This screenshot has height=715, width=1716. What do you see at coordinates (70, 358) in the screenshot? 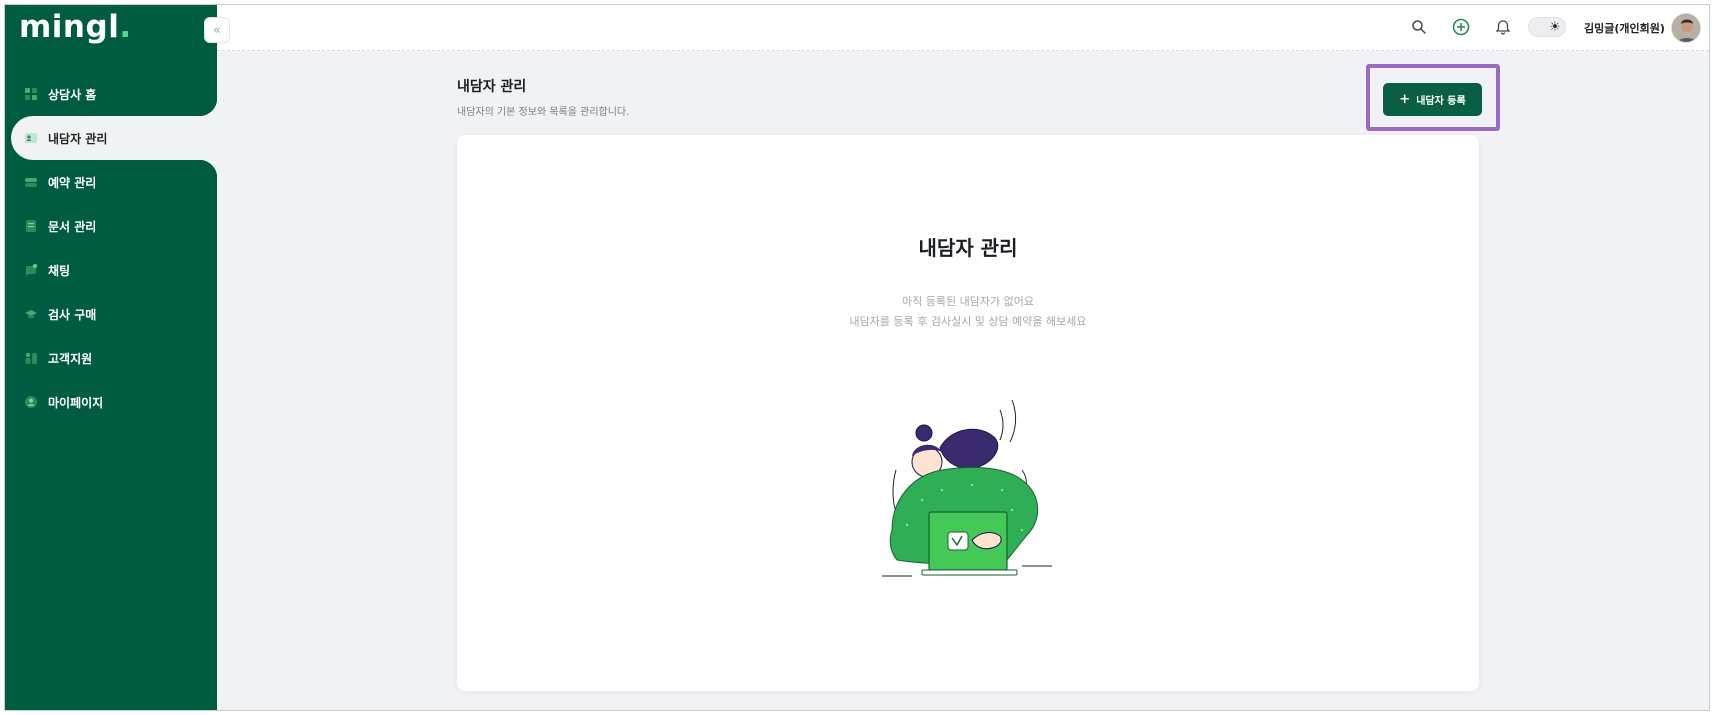
I see `sidebar-item-label: 고객지원` at bounding box center [70, 358].